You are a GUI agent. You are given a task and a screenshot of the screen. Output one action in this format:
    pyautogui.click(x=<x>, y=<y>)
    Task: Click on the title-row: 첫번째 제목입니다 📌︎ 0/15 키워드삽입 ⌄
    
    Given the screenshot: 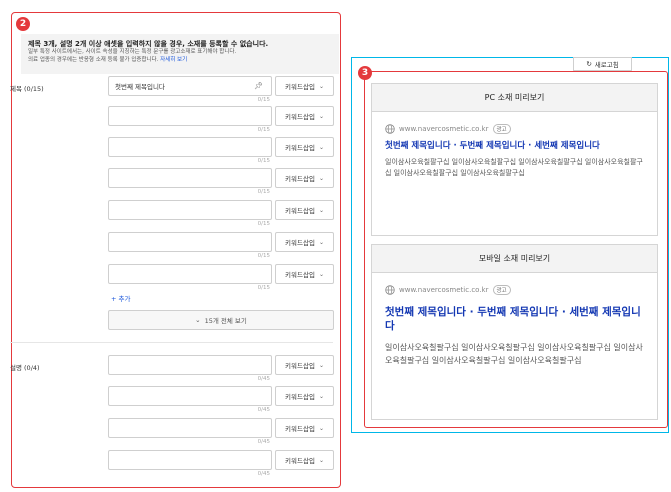 What is the action you would take?
    pyautogui.click(x=221, y=91)
    